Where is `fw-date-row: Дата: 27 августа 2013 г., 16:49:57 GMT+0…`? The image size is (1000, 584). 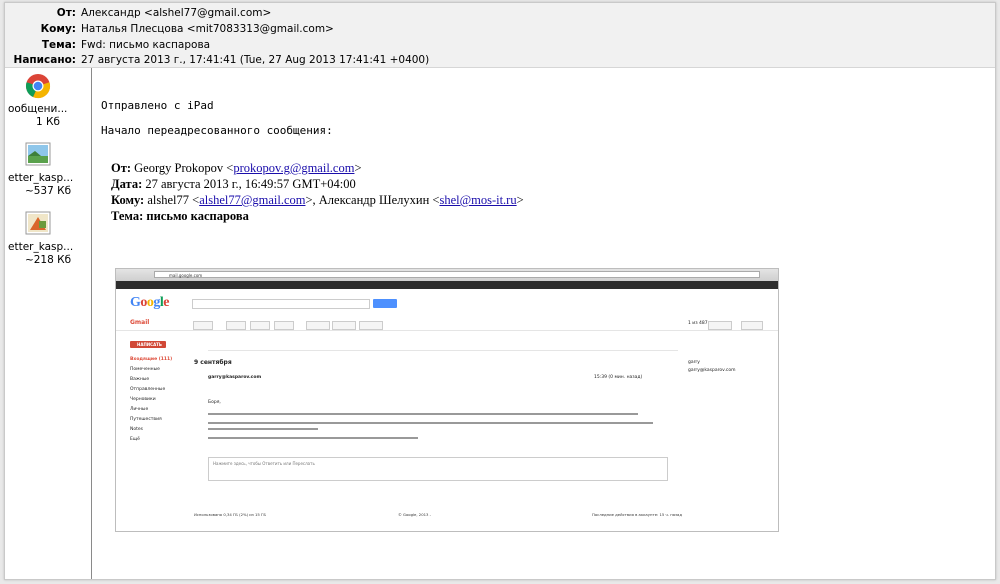 fw-date-row: Дата: 27 августа 2013 г., 16:49:57 GMT+0… is located at coordinates (317, 184).